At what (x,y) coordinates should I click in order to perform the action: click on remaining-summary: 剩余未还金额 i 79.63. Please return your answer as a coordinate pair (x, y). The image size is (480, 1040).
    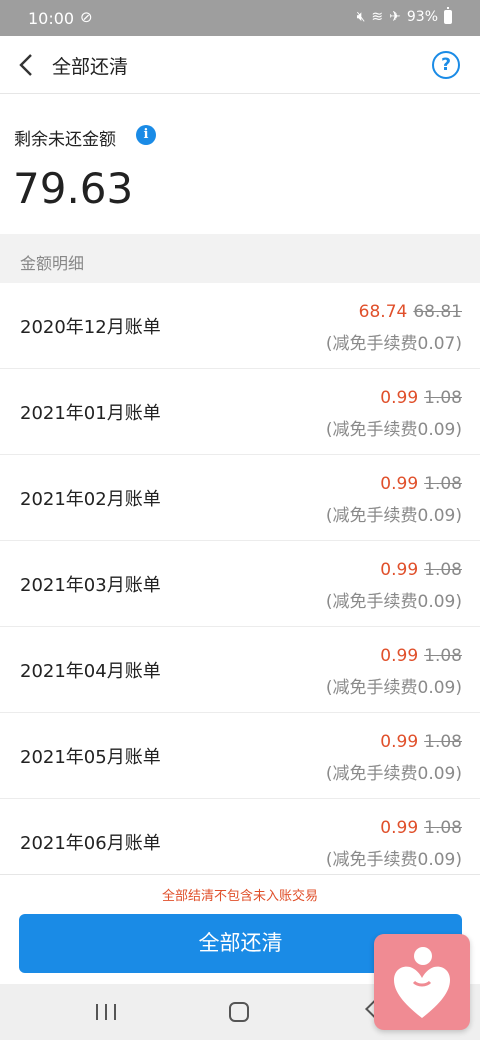
    Looking at the image, I should click on (240, 164).